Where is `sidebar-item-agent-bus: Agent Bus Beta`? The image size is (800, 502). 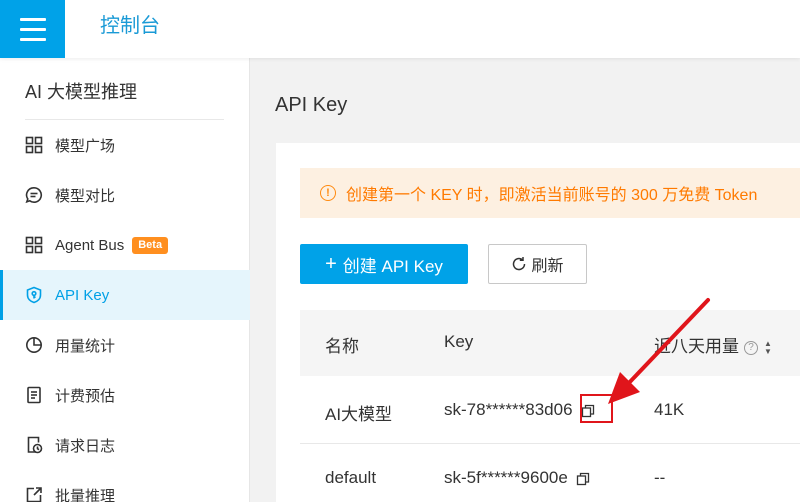
sidebar-item-agent-bus: Agent Bus Beta is located at coordinates (125, 245).